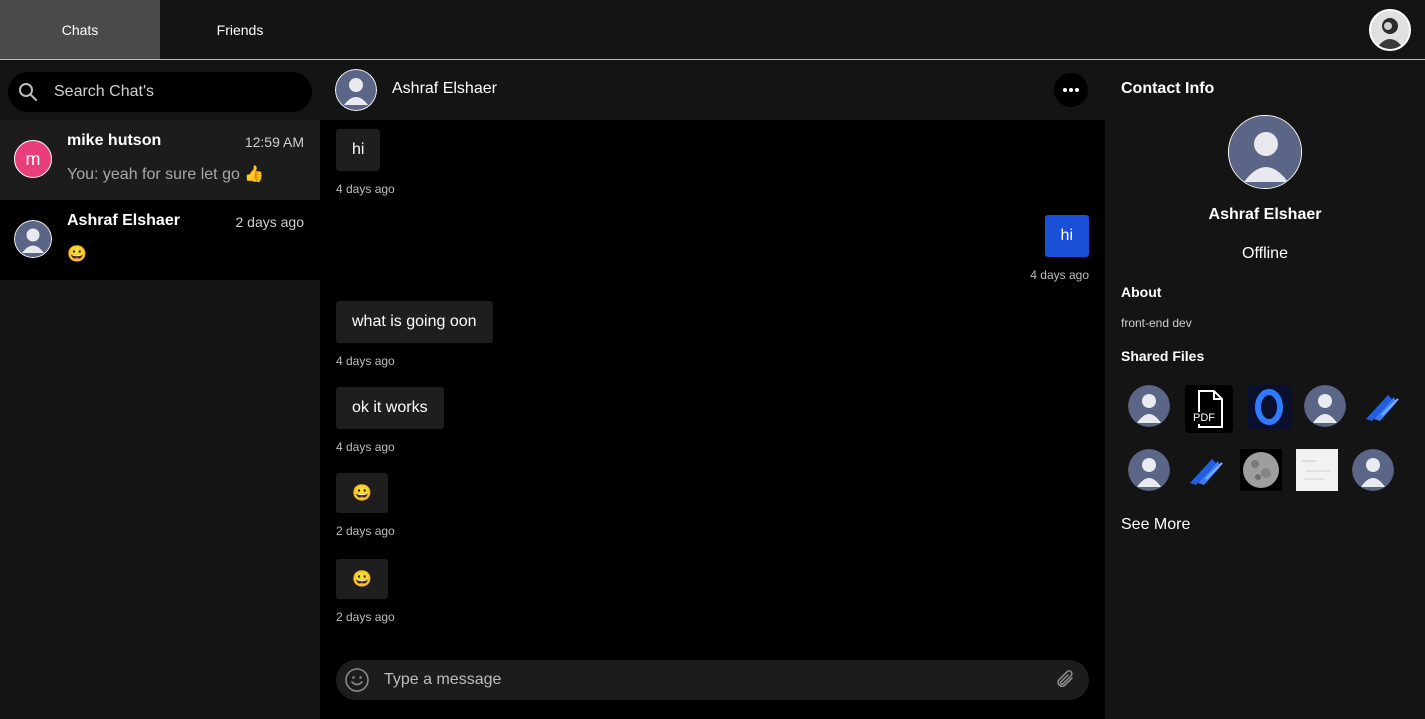  Describe the element at coordinates (1265, 253) in the screenshot. I see `contact-status: Offline` at that location.